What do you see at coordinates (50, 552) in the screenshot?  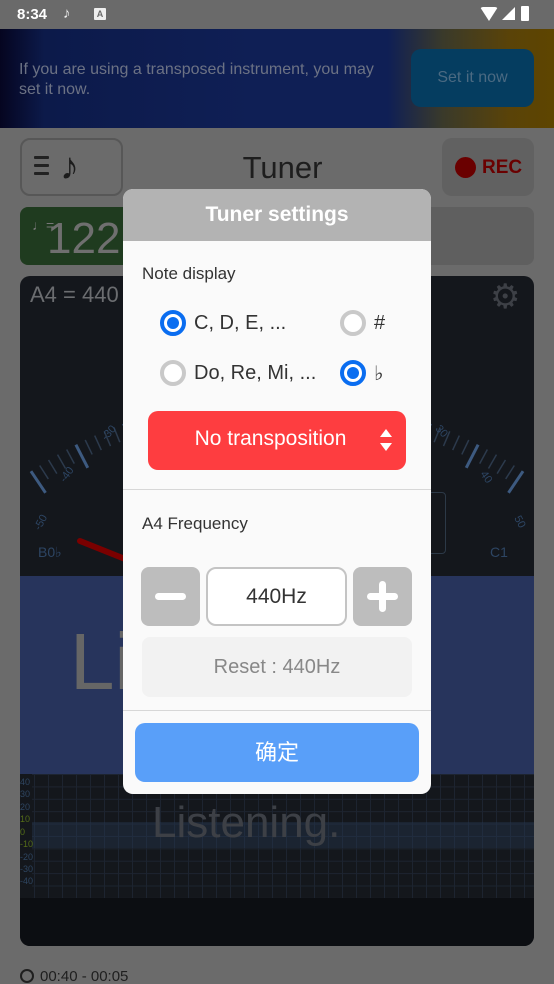 I see `lower-note-label: B0♭` at bounding box center [50, 552].